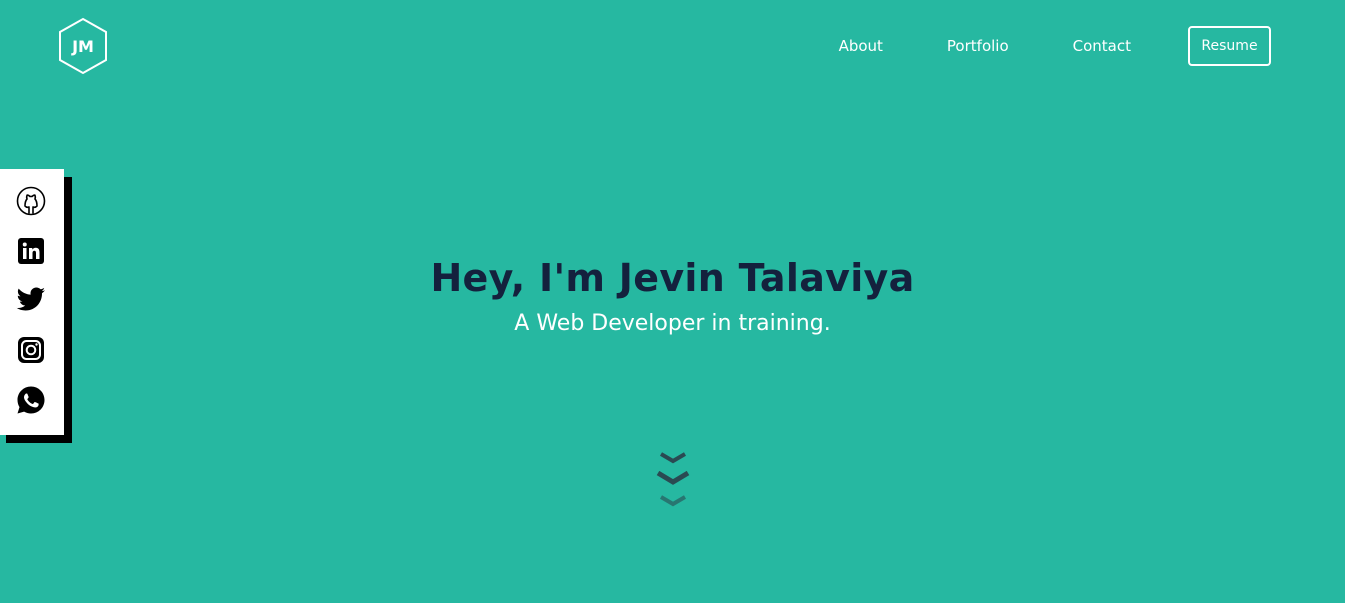 This screenshot has height=603, width=1345. I want to click on nav-portfolio-link: Portfolio, so click(978, 46).